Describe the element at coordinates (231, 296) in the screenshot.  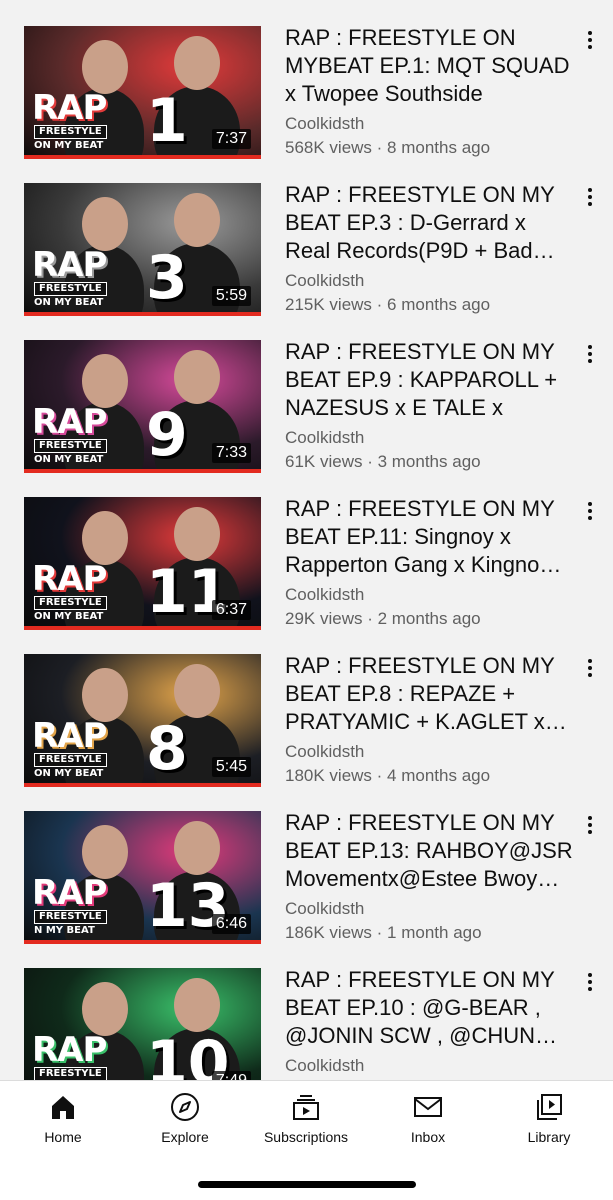
I see `video-duration: 5:59` at that location.